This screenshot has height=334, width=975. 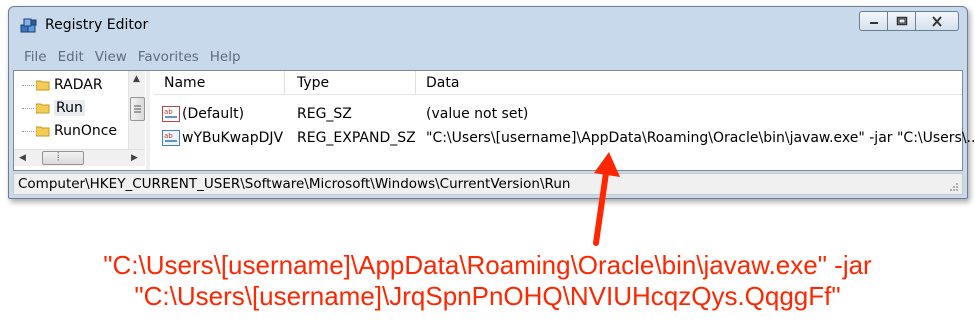 What do you see at coordinates (28, 25) in the screenshot?
I see `registry-cube-icon` at bounding box center [28, 25].